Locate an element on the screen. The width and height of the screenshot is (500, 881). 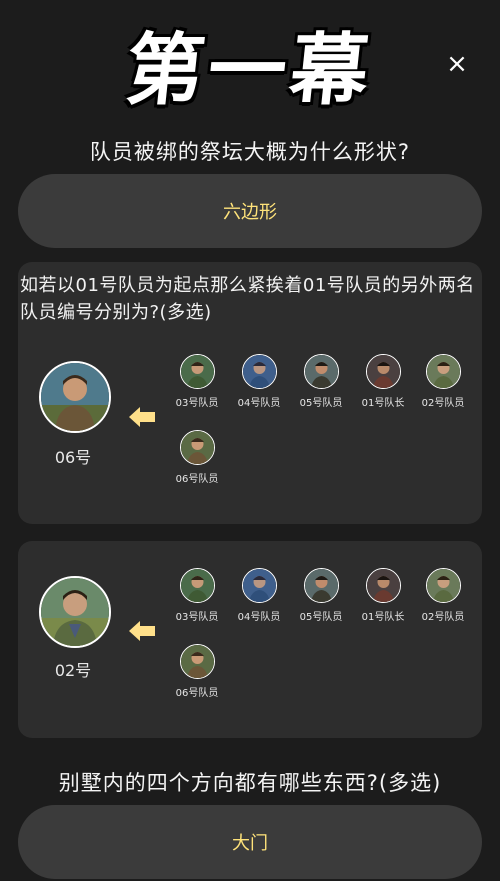
answer-1-label: 六边形 is located at coordinates (250, 212).